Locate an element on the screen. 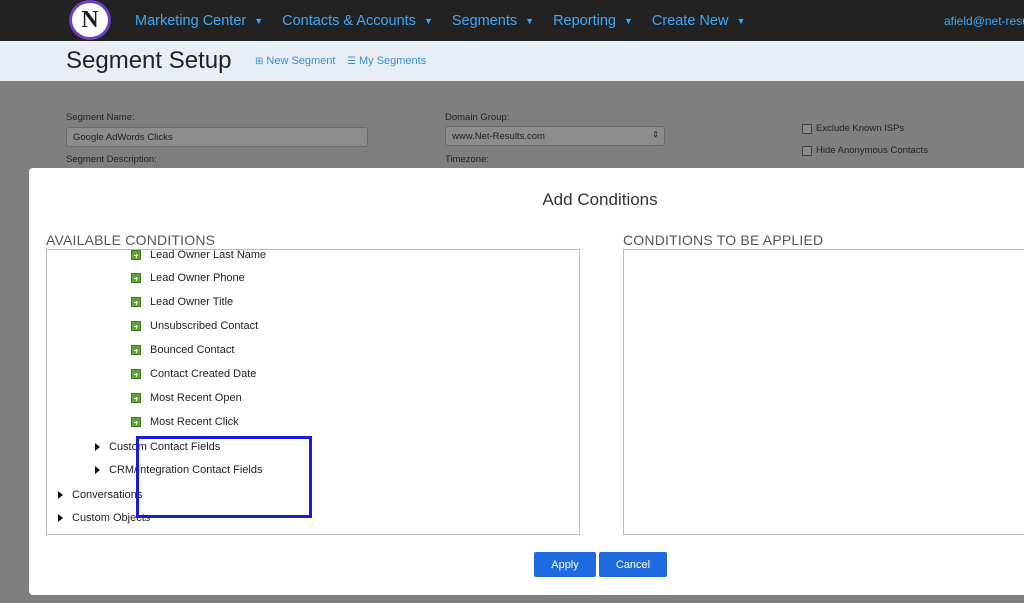  nav-label: Marketing Center is located at coordinates (191, 20).